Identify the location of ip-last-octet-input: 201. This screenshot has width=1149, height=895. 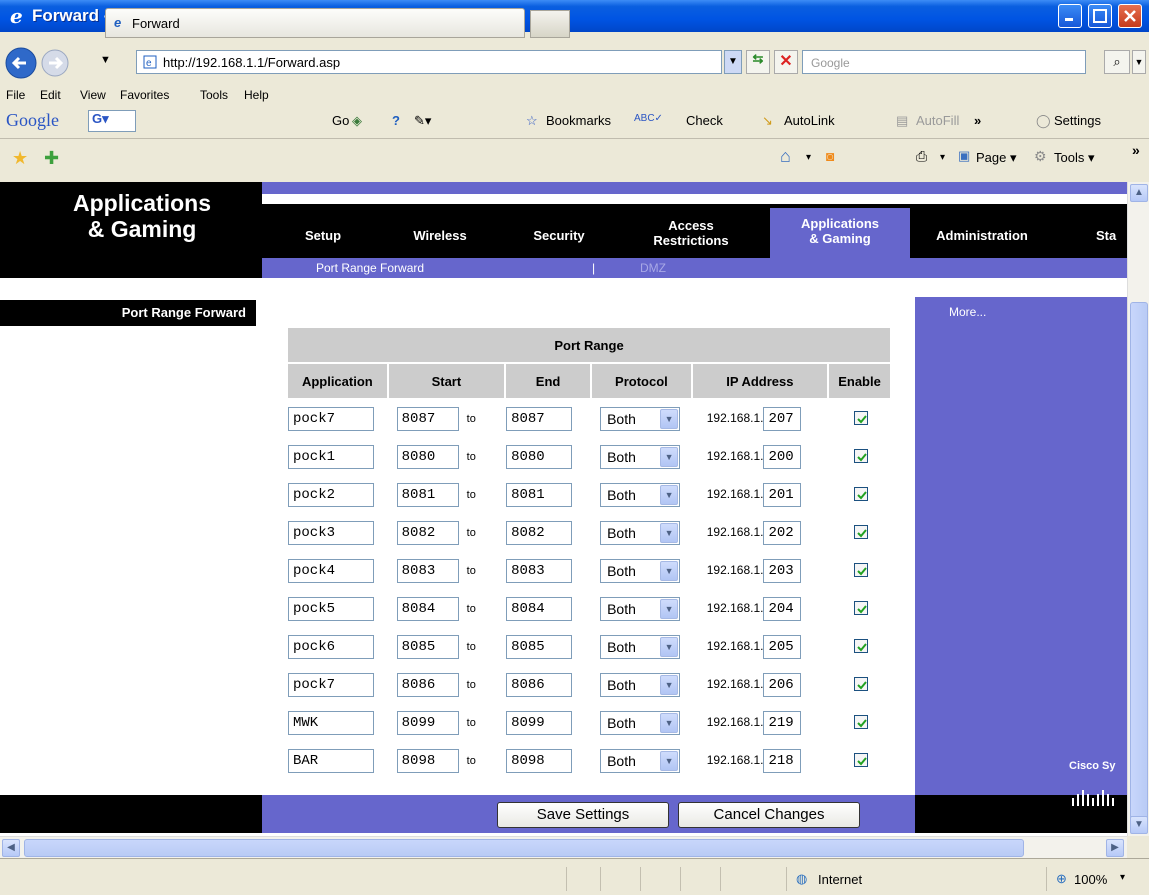
(782, 495).